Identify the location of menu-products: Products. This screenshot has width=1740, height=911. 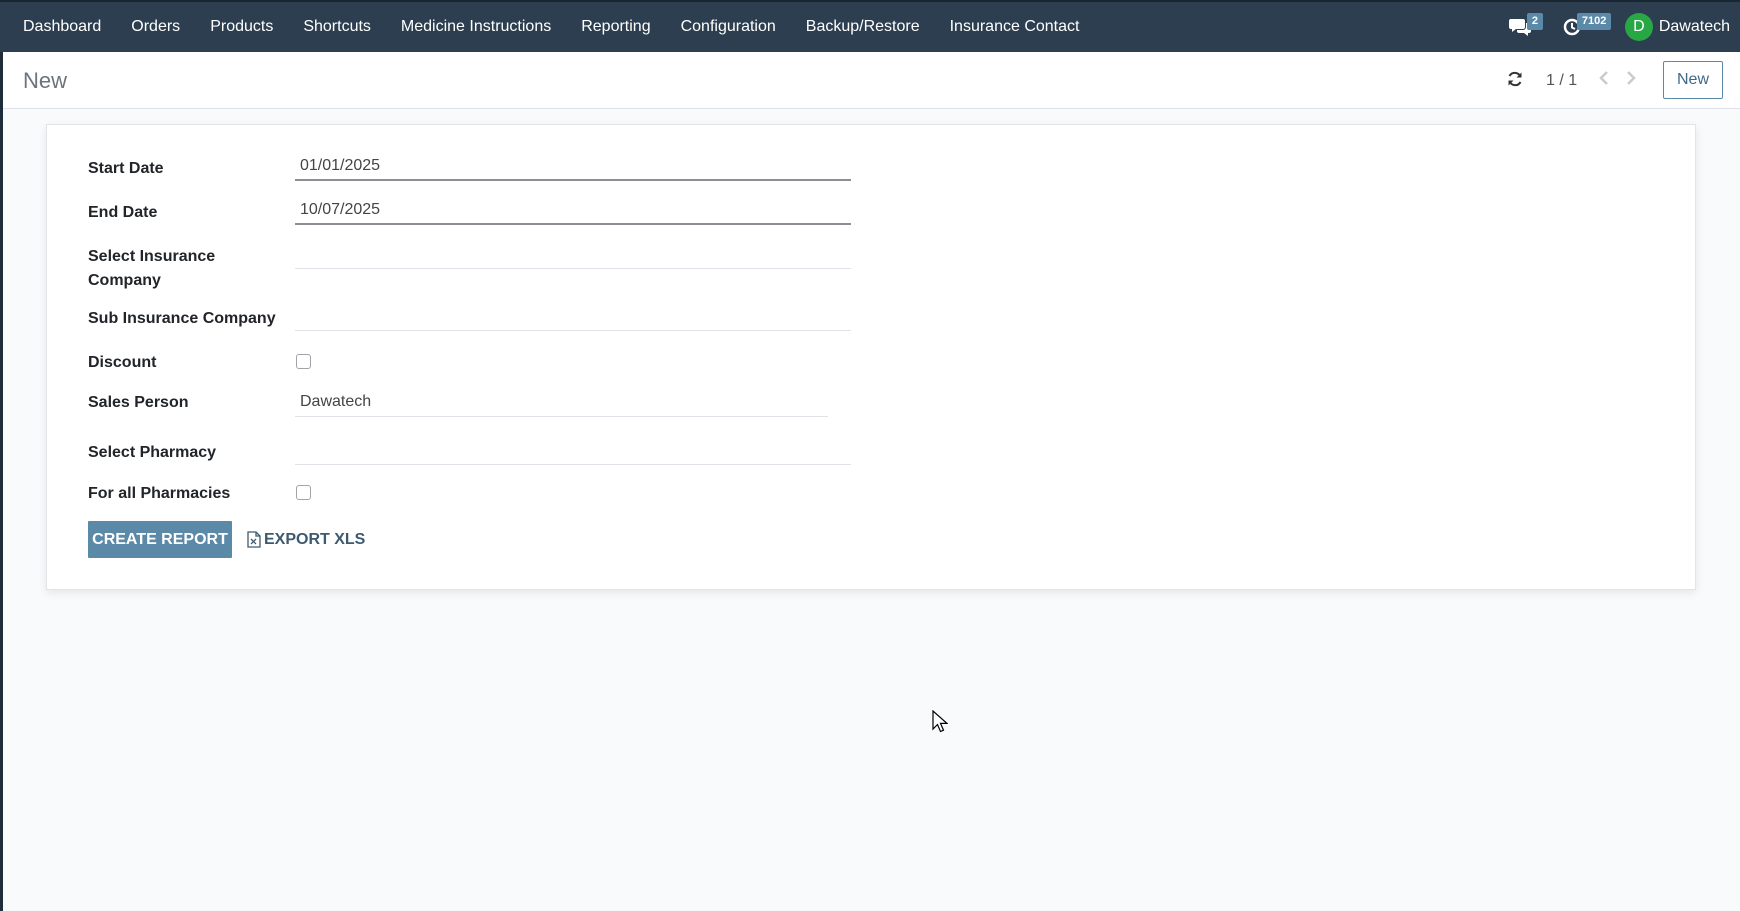
(241, 27).